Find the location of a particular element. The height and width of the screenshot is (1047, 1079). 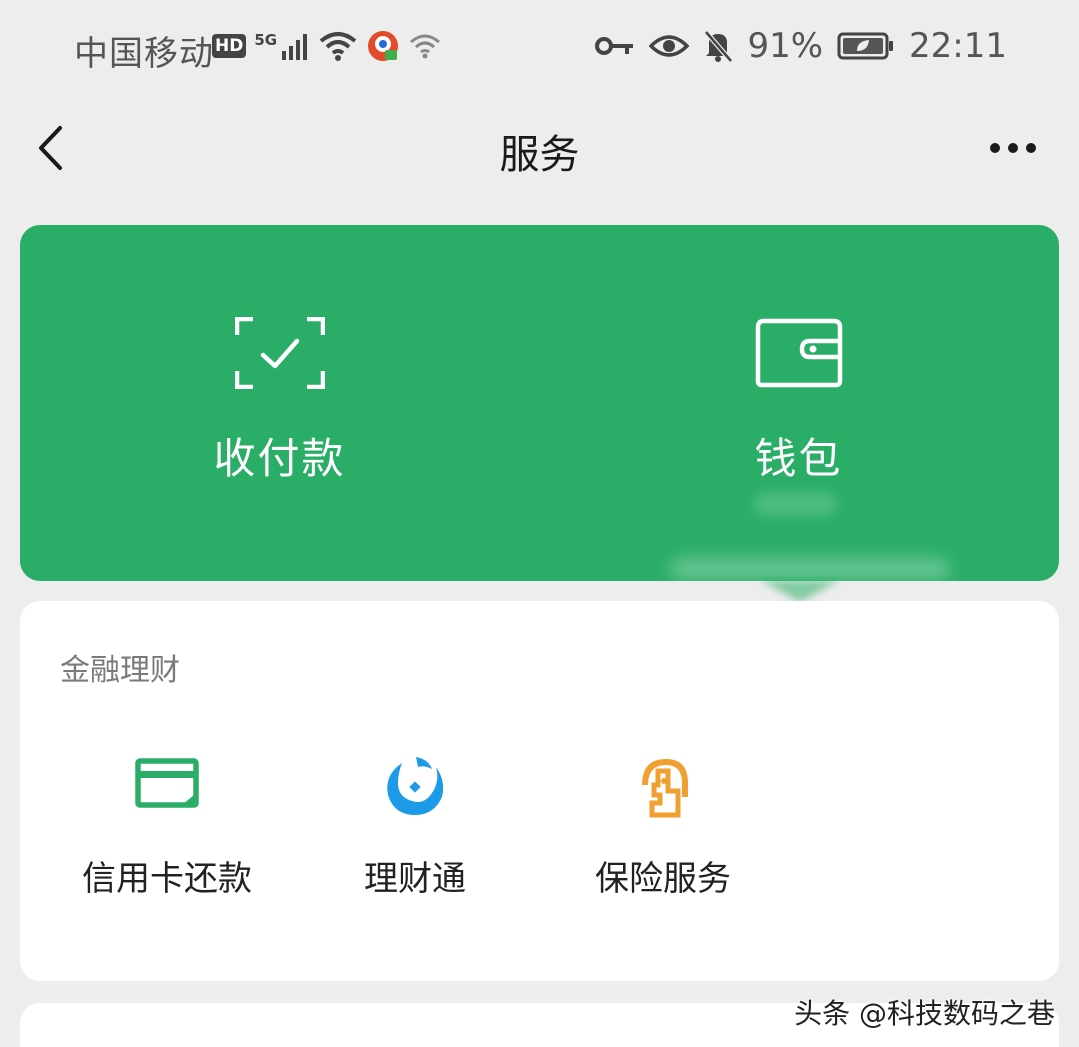

hd-badge: HD is located at coordinates (229, 46).